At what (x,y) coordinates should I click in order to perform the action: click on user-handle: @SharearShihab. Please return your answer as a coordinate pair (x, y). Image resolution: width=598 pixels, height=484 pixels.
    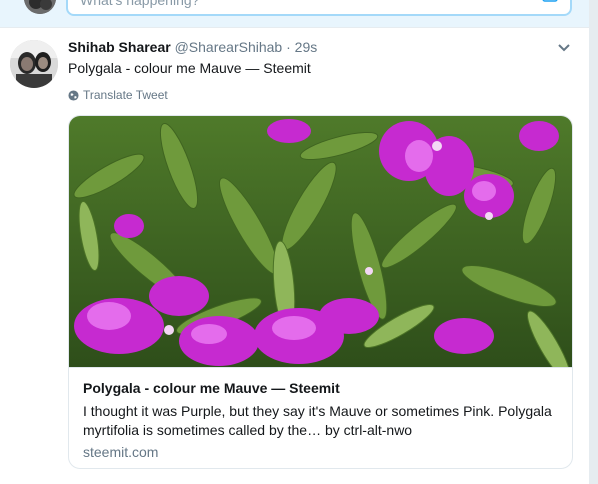
    Looking at the image, I should click on (229, 47).